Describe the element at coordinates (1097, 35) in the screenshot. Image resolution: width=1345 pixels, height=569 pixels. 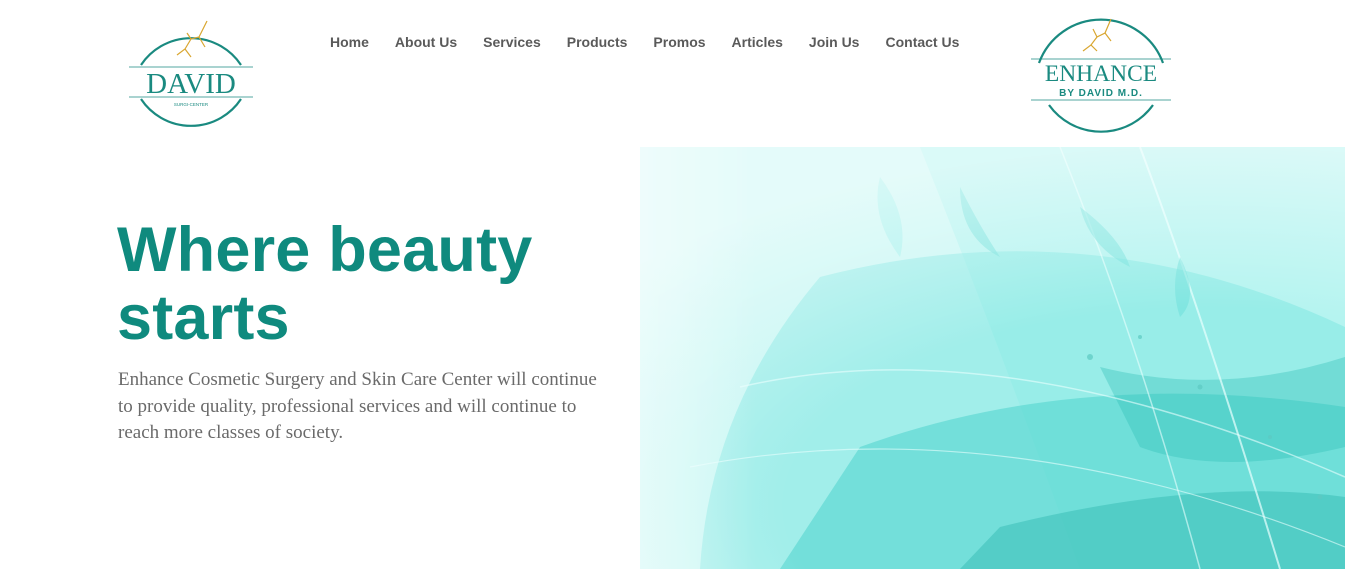
I see `crack-icon` at that location.